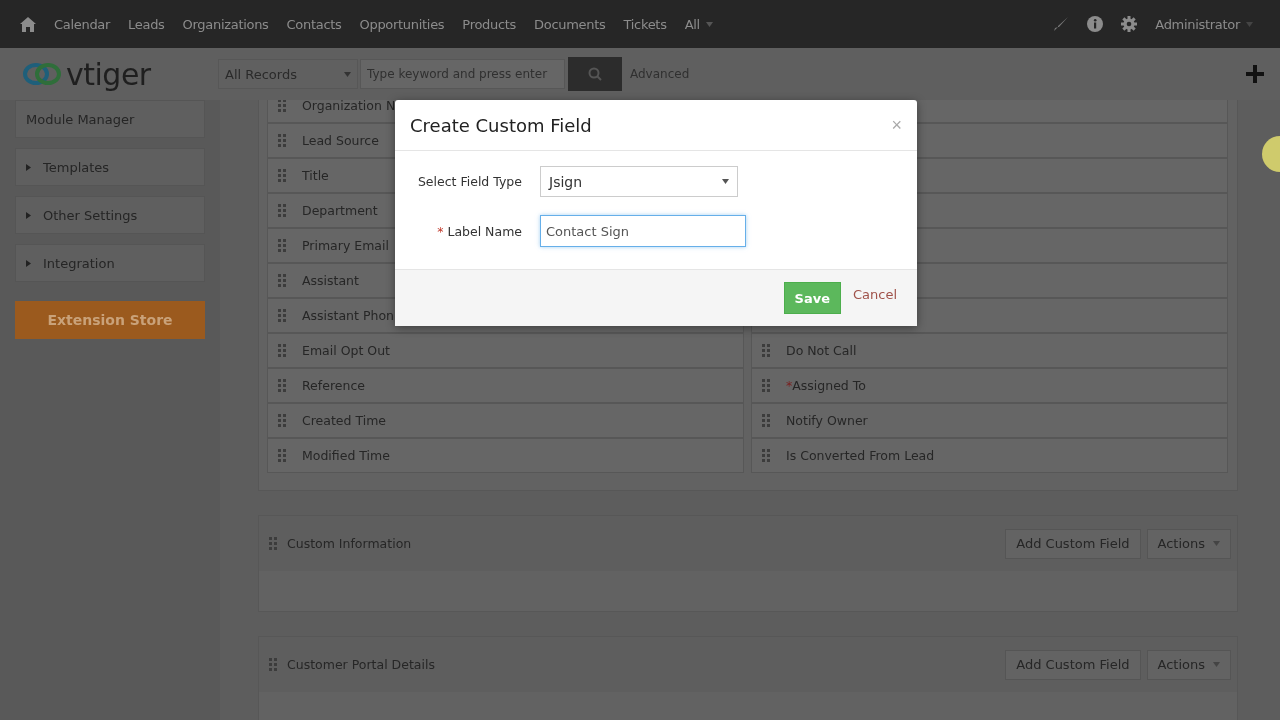 This screenshot has width=1280, height=720. I want to click on field-label: Assistant, so click(330, 280).